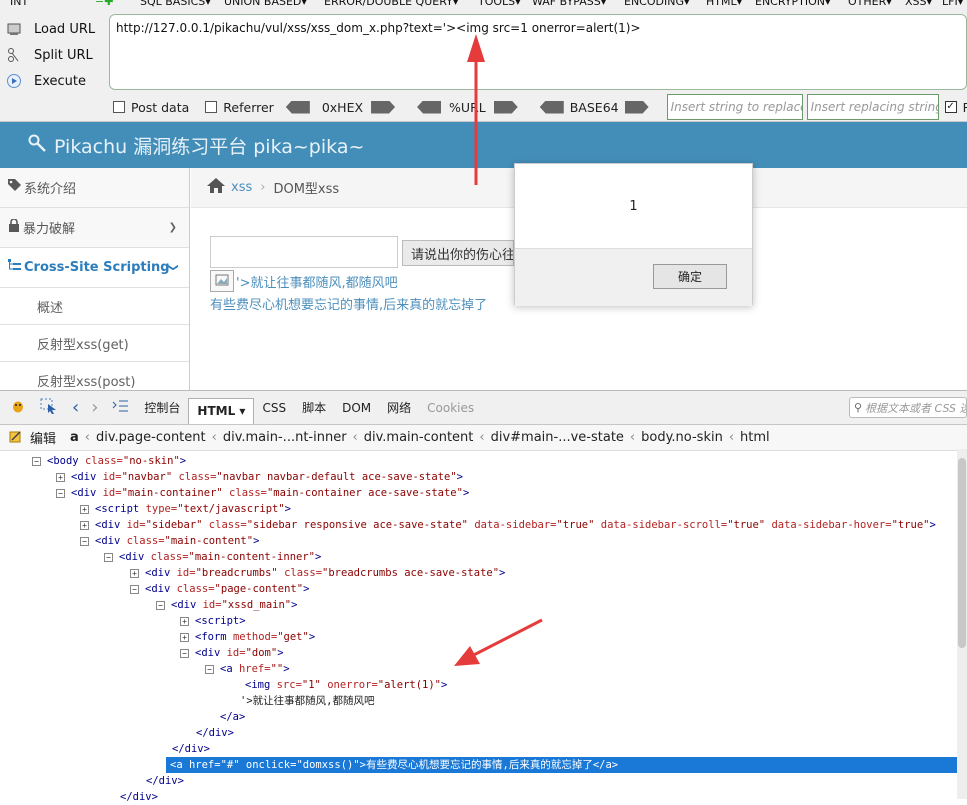 This screenshot has width=967, height=805. Describe the element at coordinates (43, 437) in the screenshot. I see `edit-button: 编辑` at that location.